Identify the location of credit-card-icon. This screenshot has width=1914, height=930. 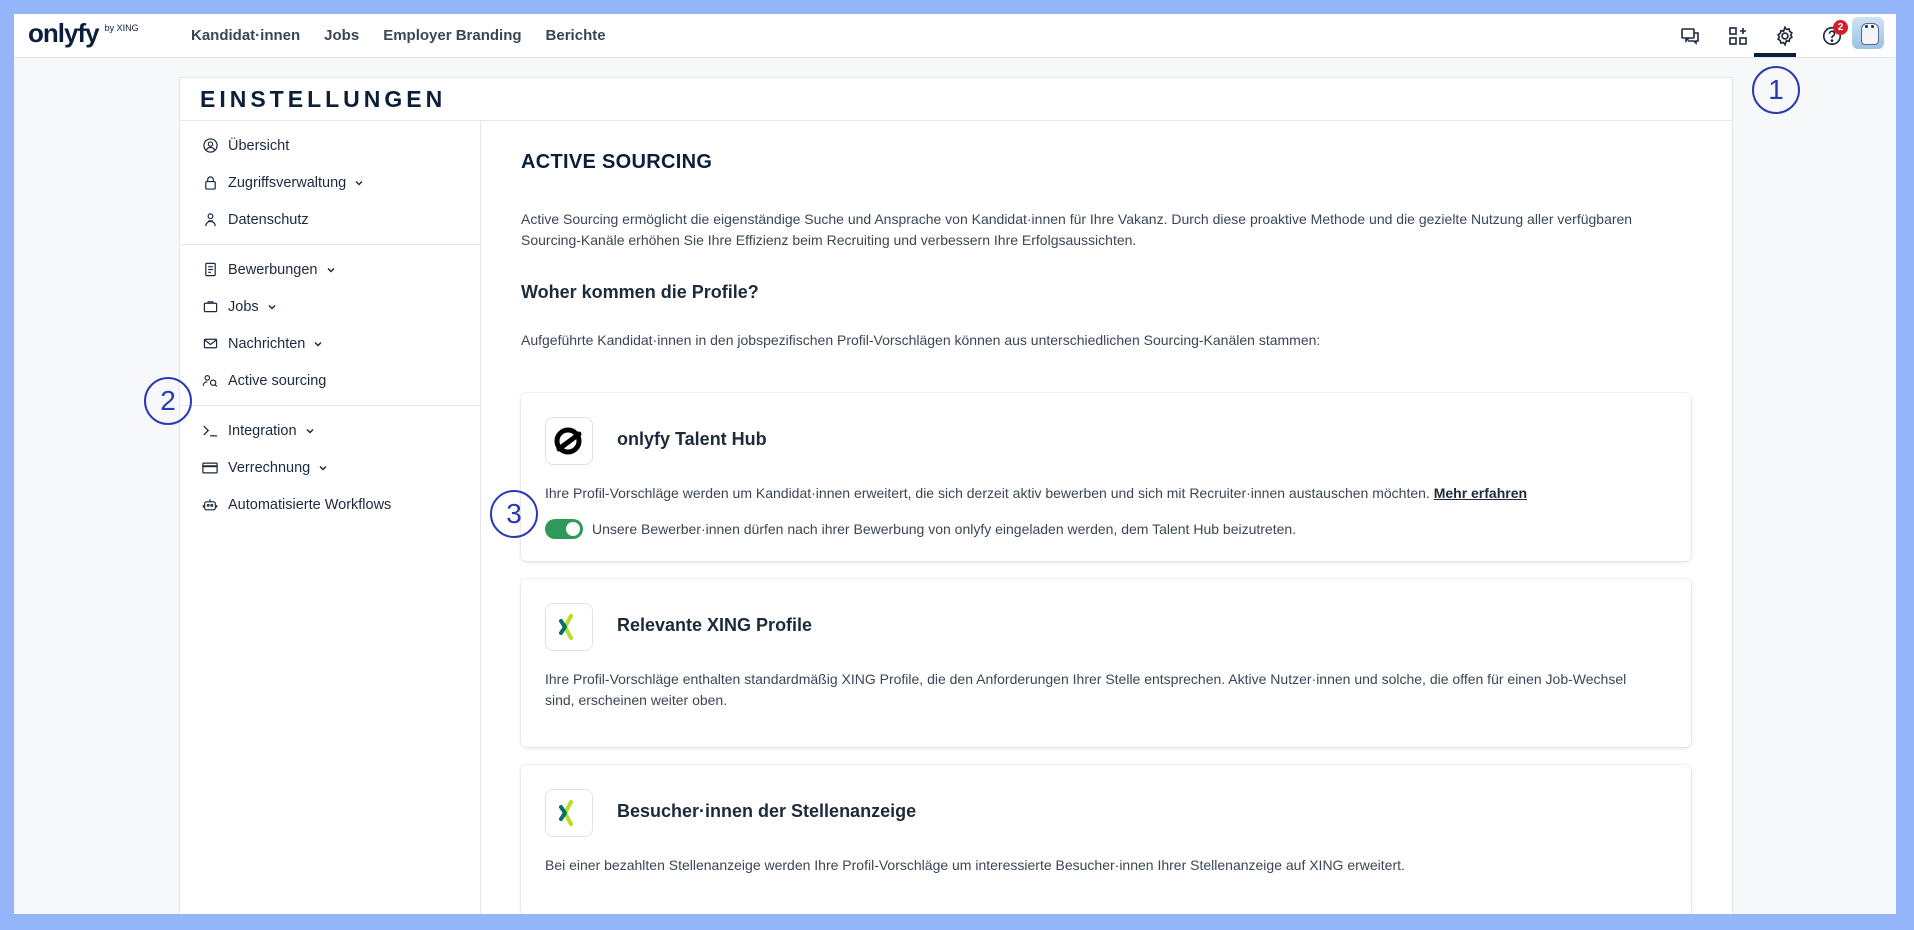
(210, 468).